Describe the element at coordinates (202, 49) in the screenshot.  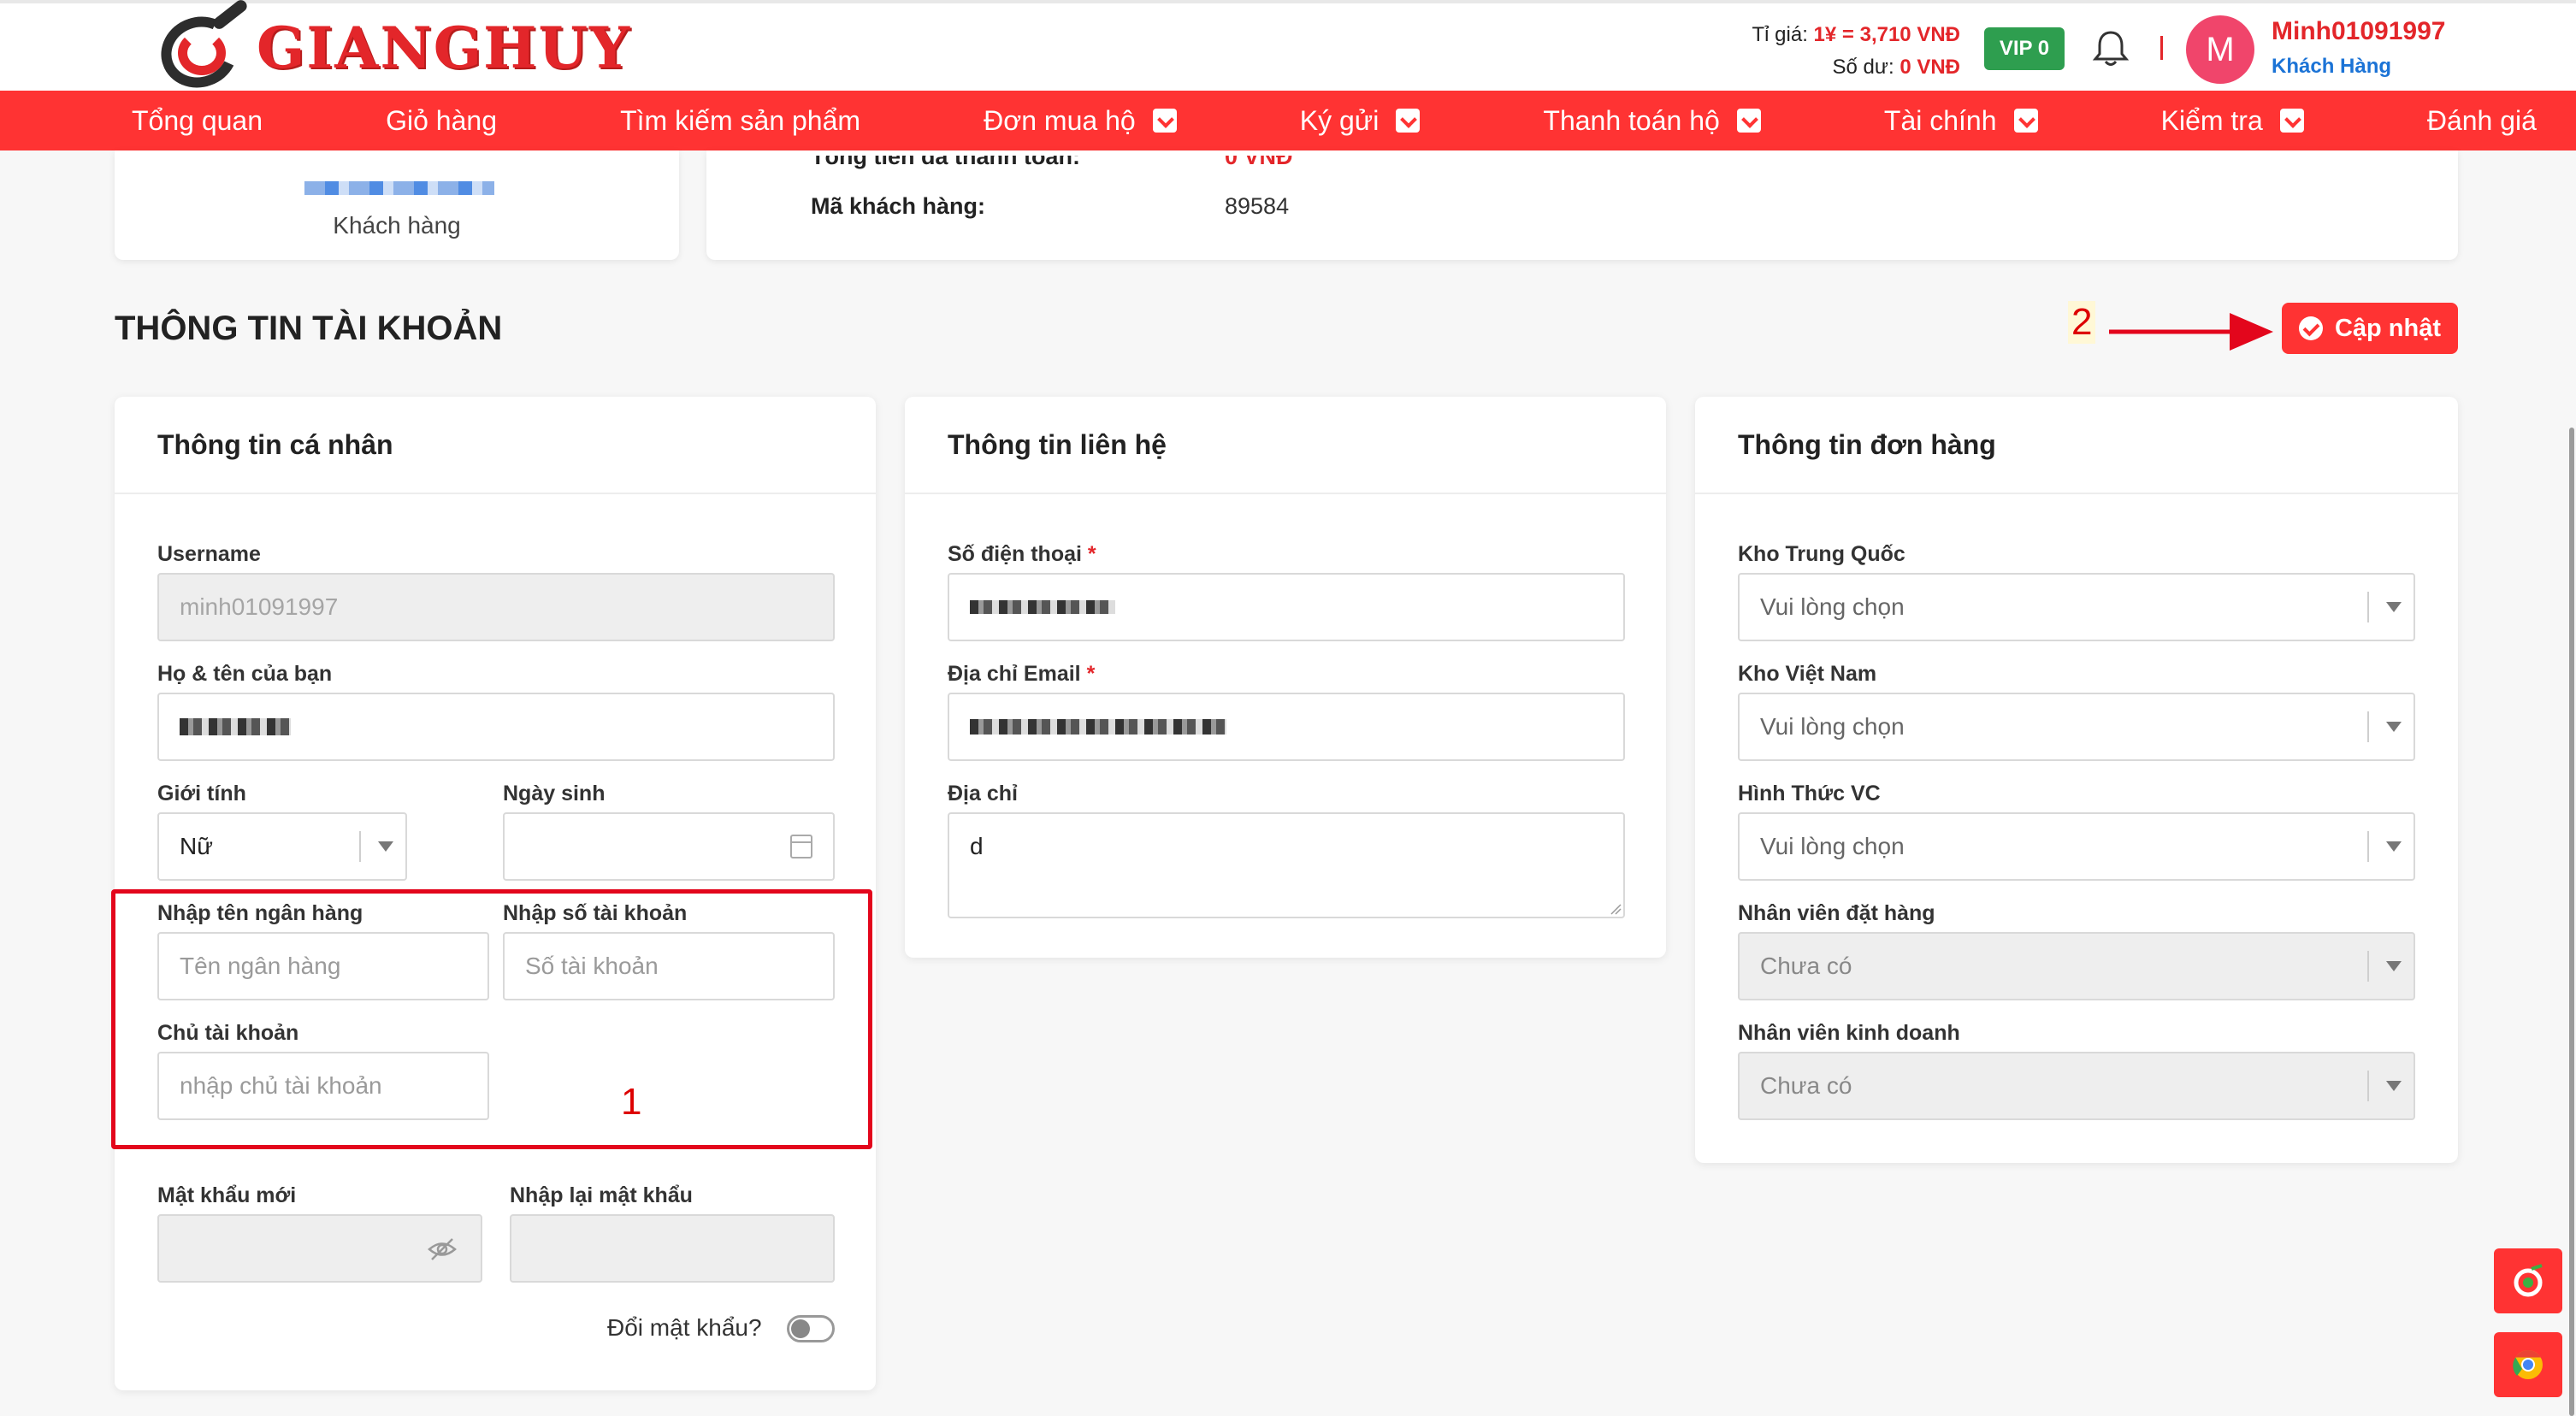
I see `logo-mark-icon` at that location.